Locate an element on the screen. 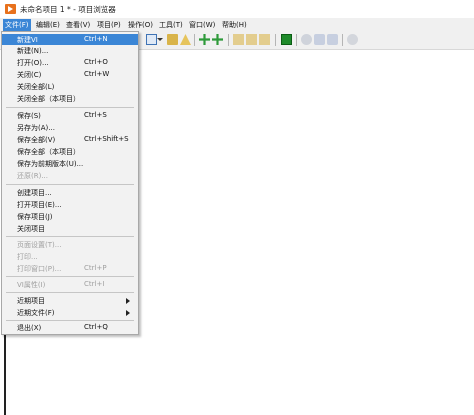 This screenshot has height=415, width=474. warning-icon is located at coordinates (185, 39).